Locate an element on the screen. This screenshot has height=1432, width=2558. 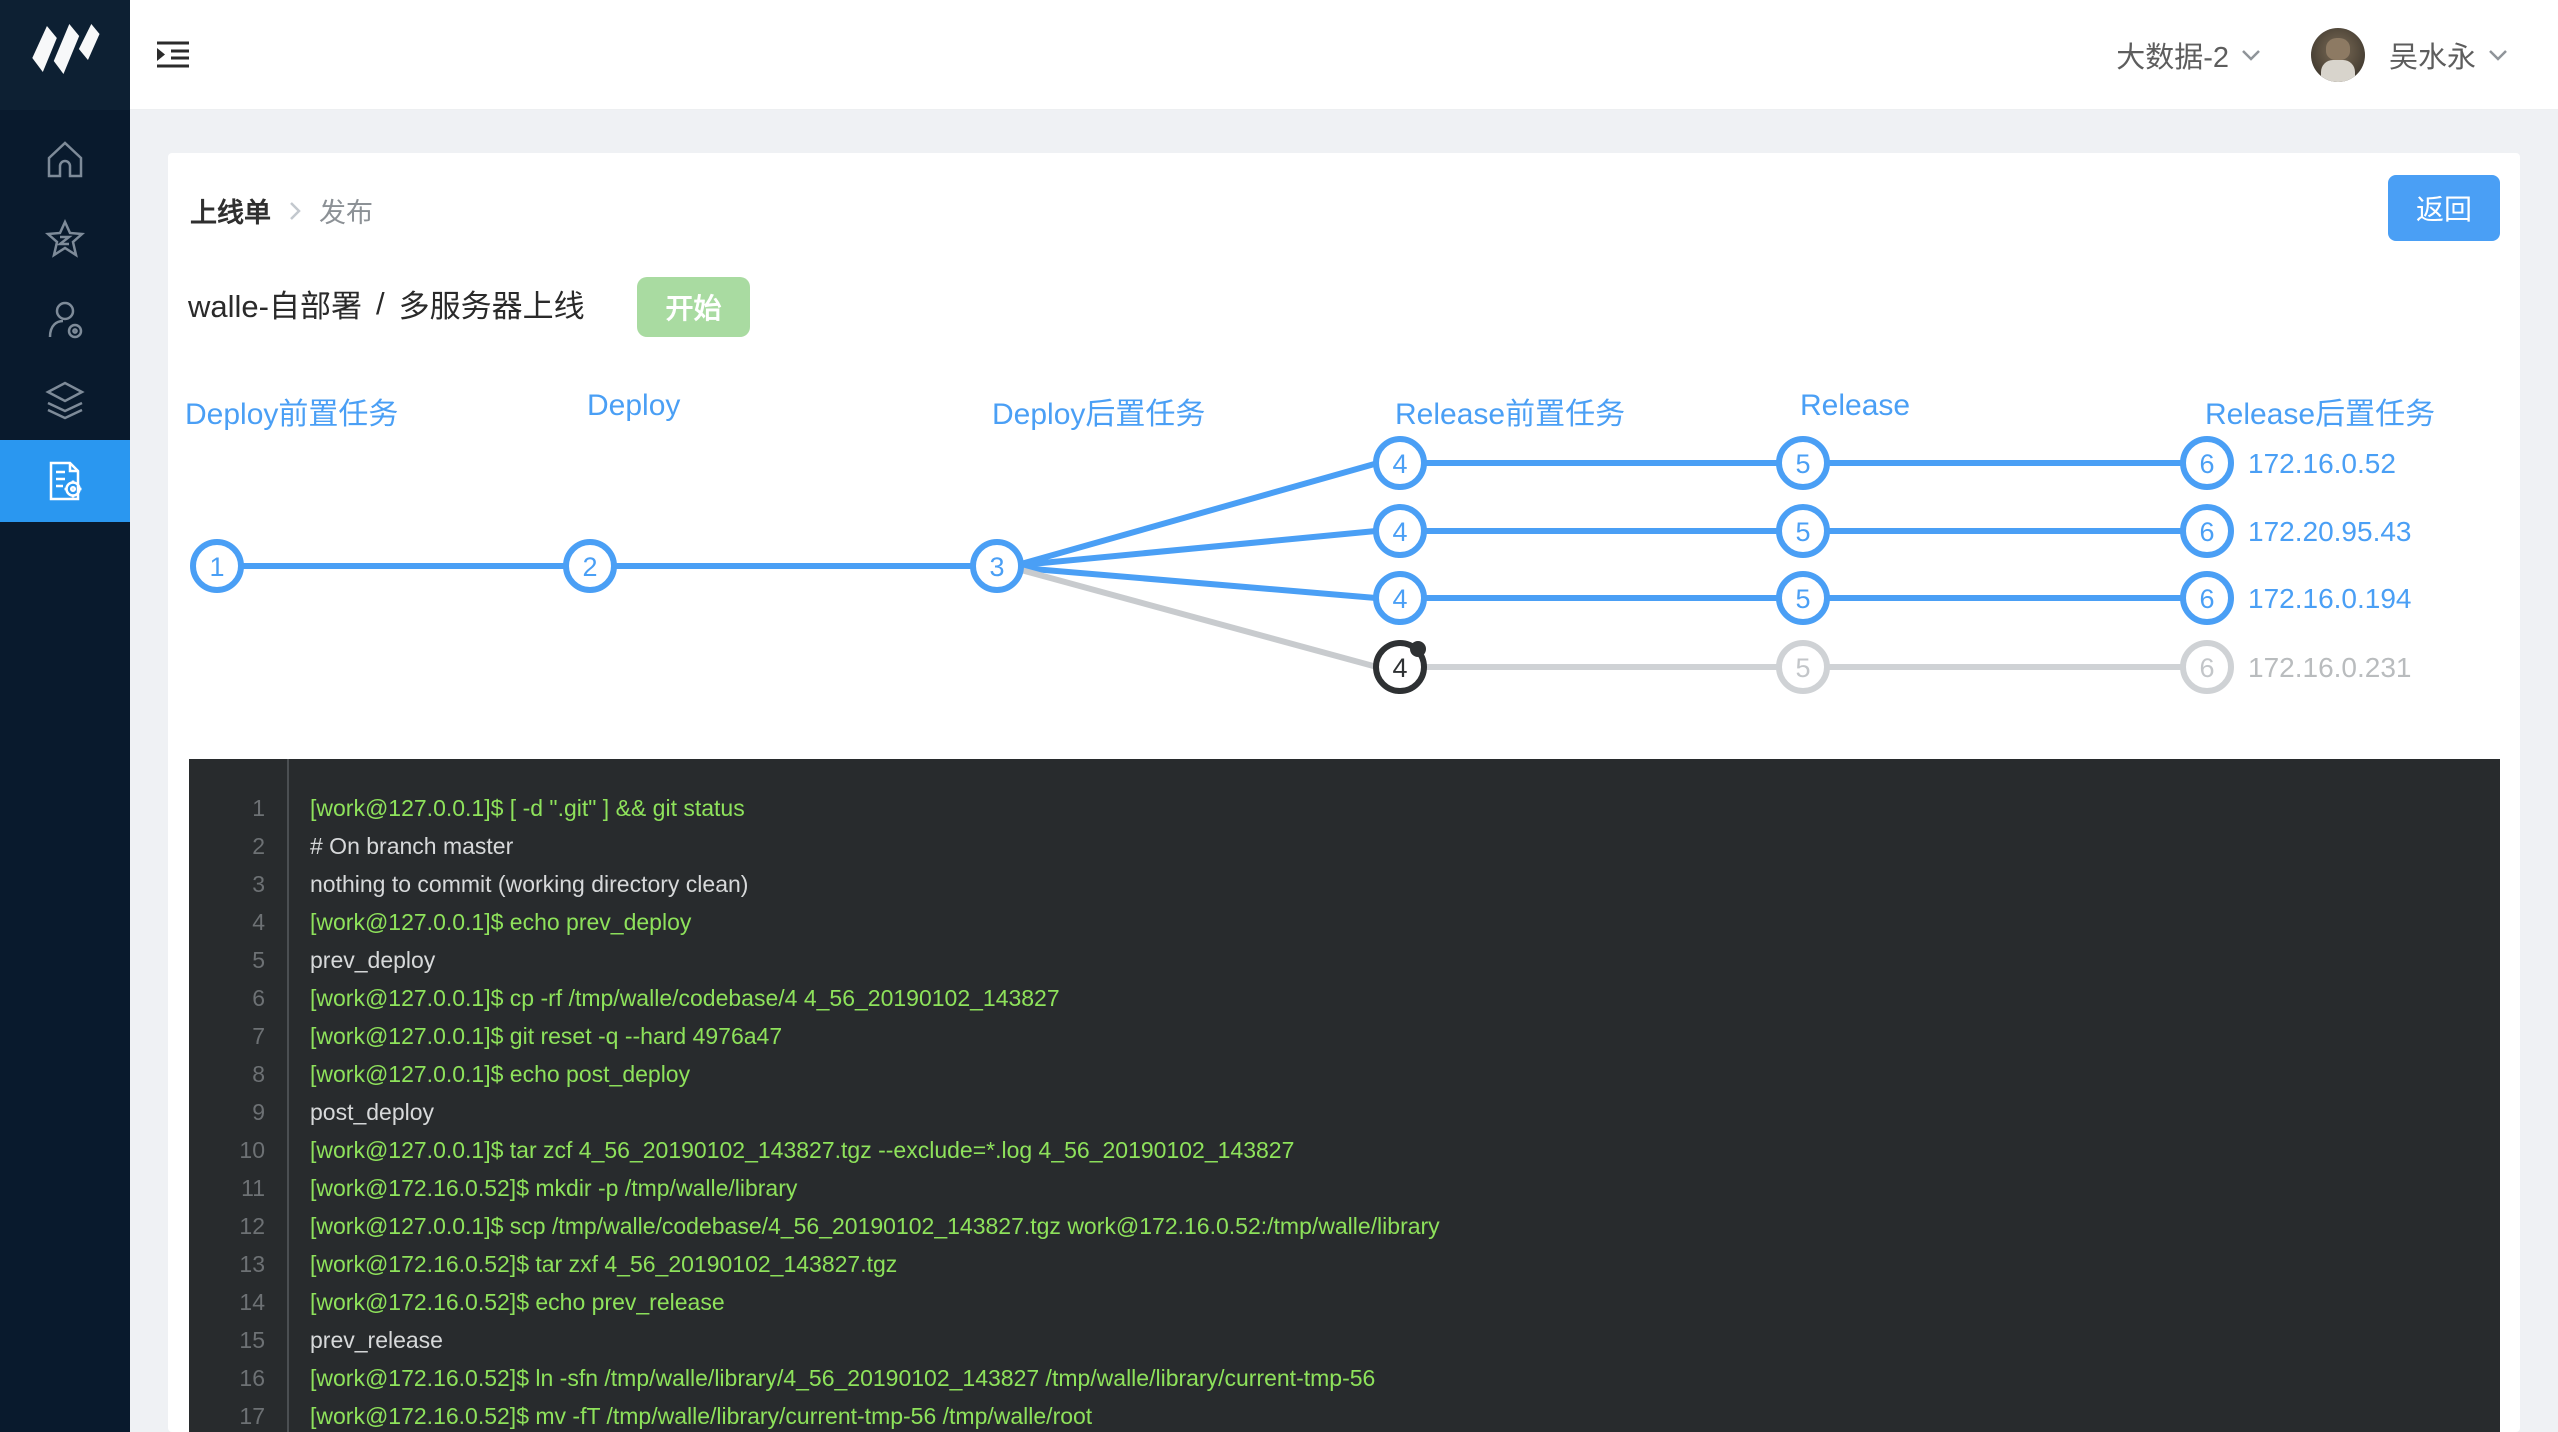
avatar is located at coordinates (2337, 55).